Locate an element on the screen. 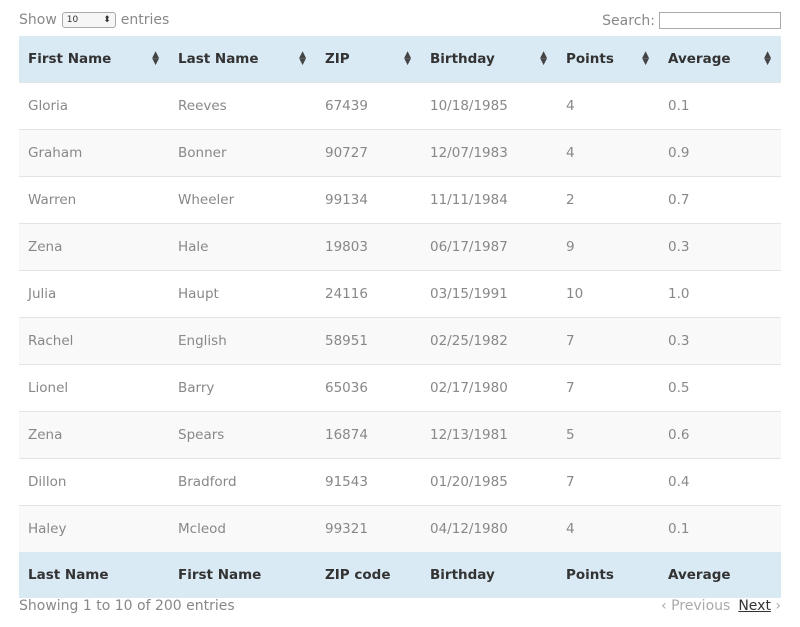  column-footer: Last Name is located at coordinates (94, 575).